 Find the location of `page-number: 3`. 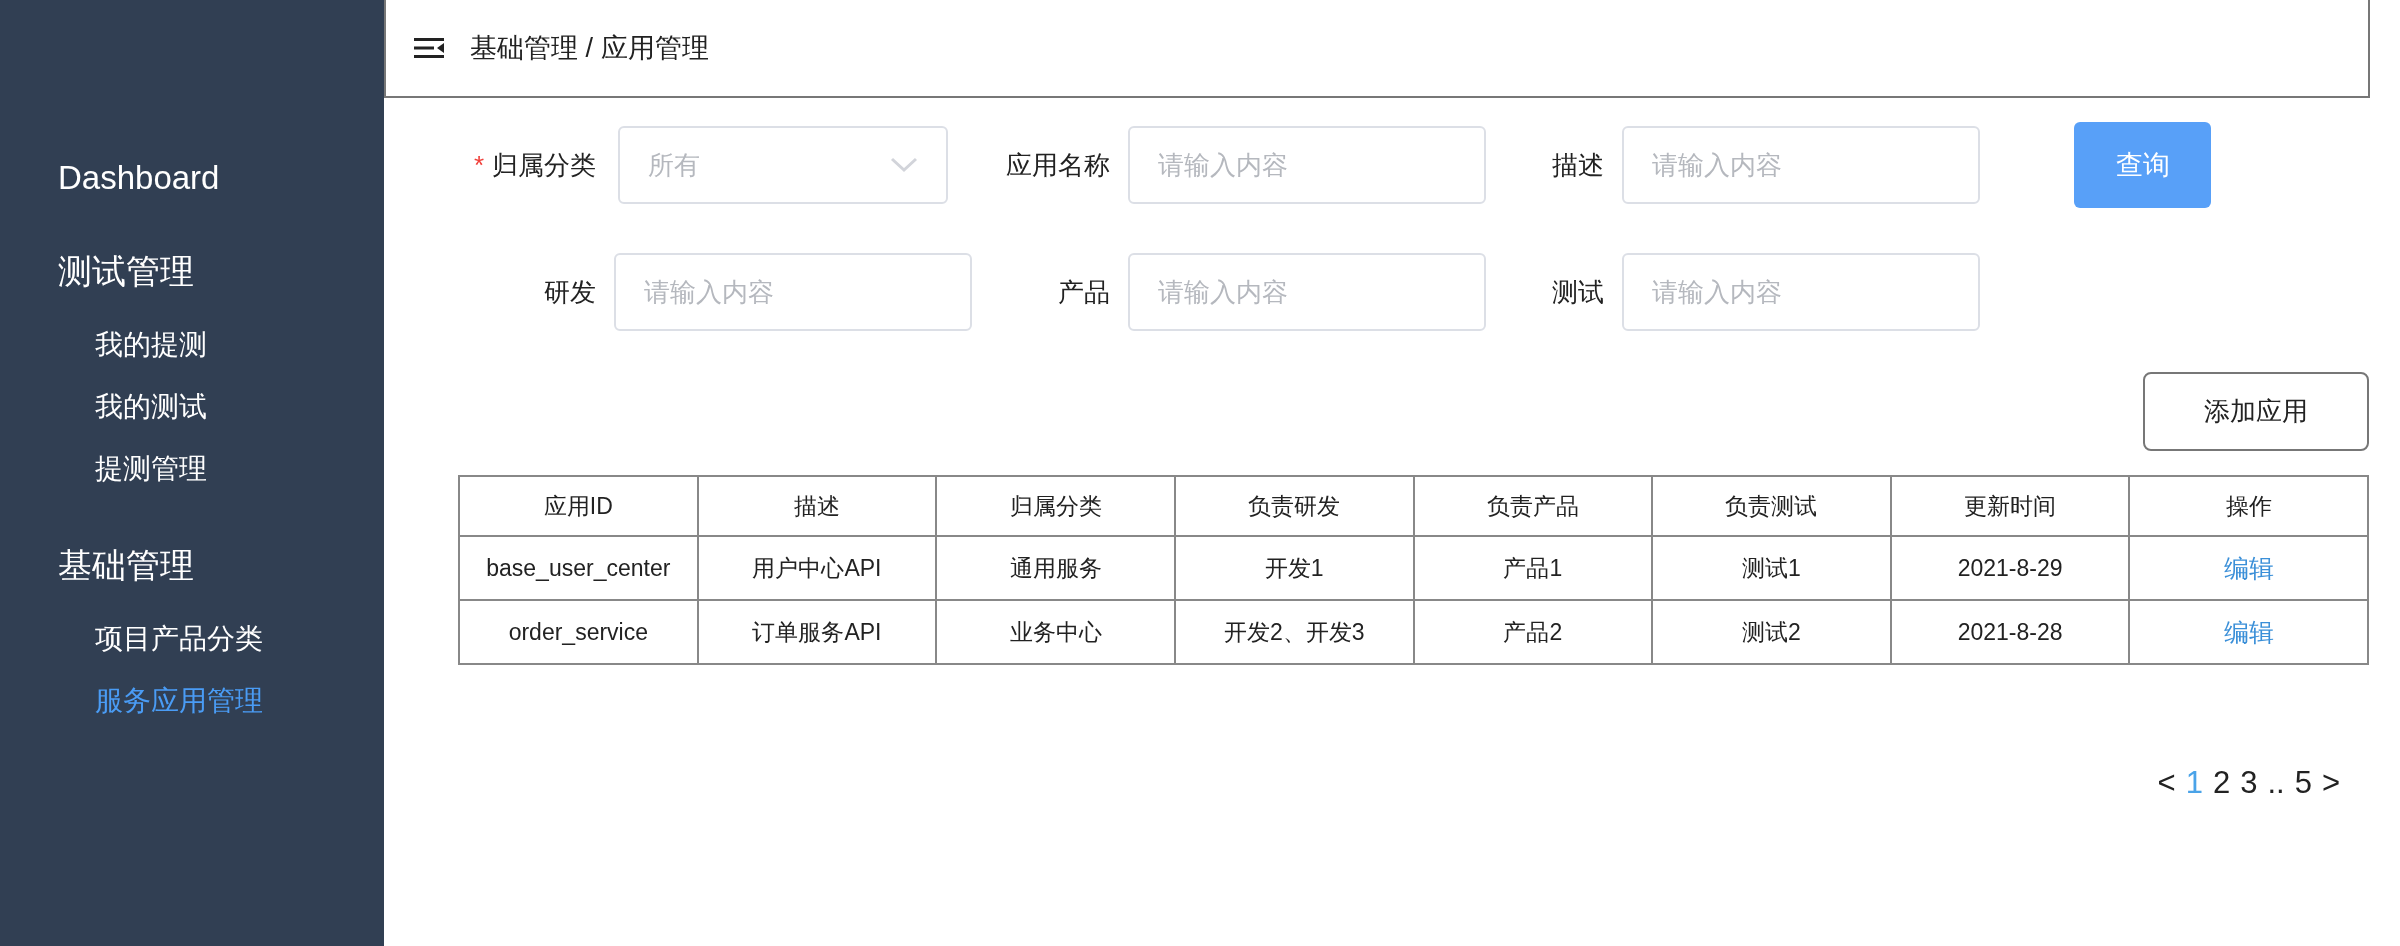

page-number: 3 is located at coordinates (2249, 783).